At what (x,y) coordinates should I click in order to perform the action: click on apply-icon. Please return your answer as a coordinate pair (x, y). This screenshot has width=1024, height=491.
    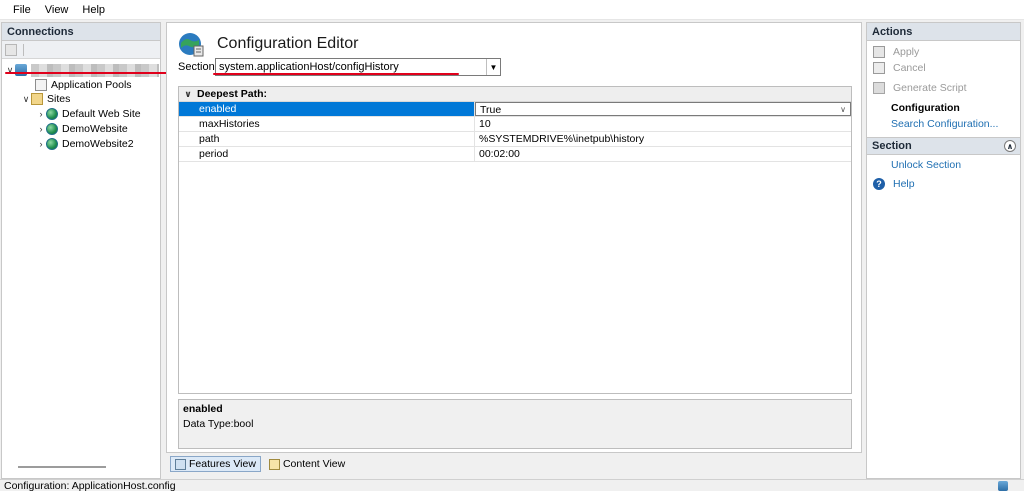
    Looking at the image, I should click on (879, 52).